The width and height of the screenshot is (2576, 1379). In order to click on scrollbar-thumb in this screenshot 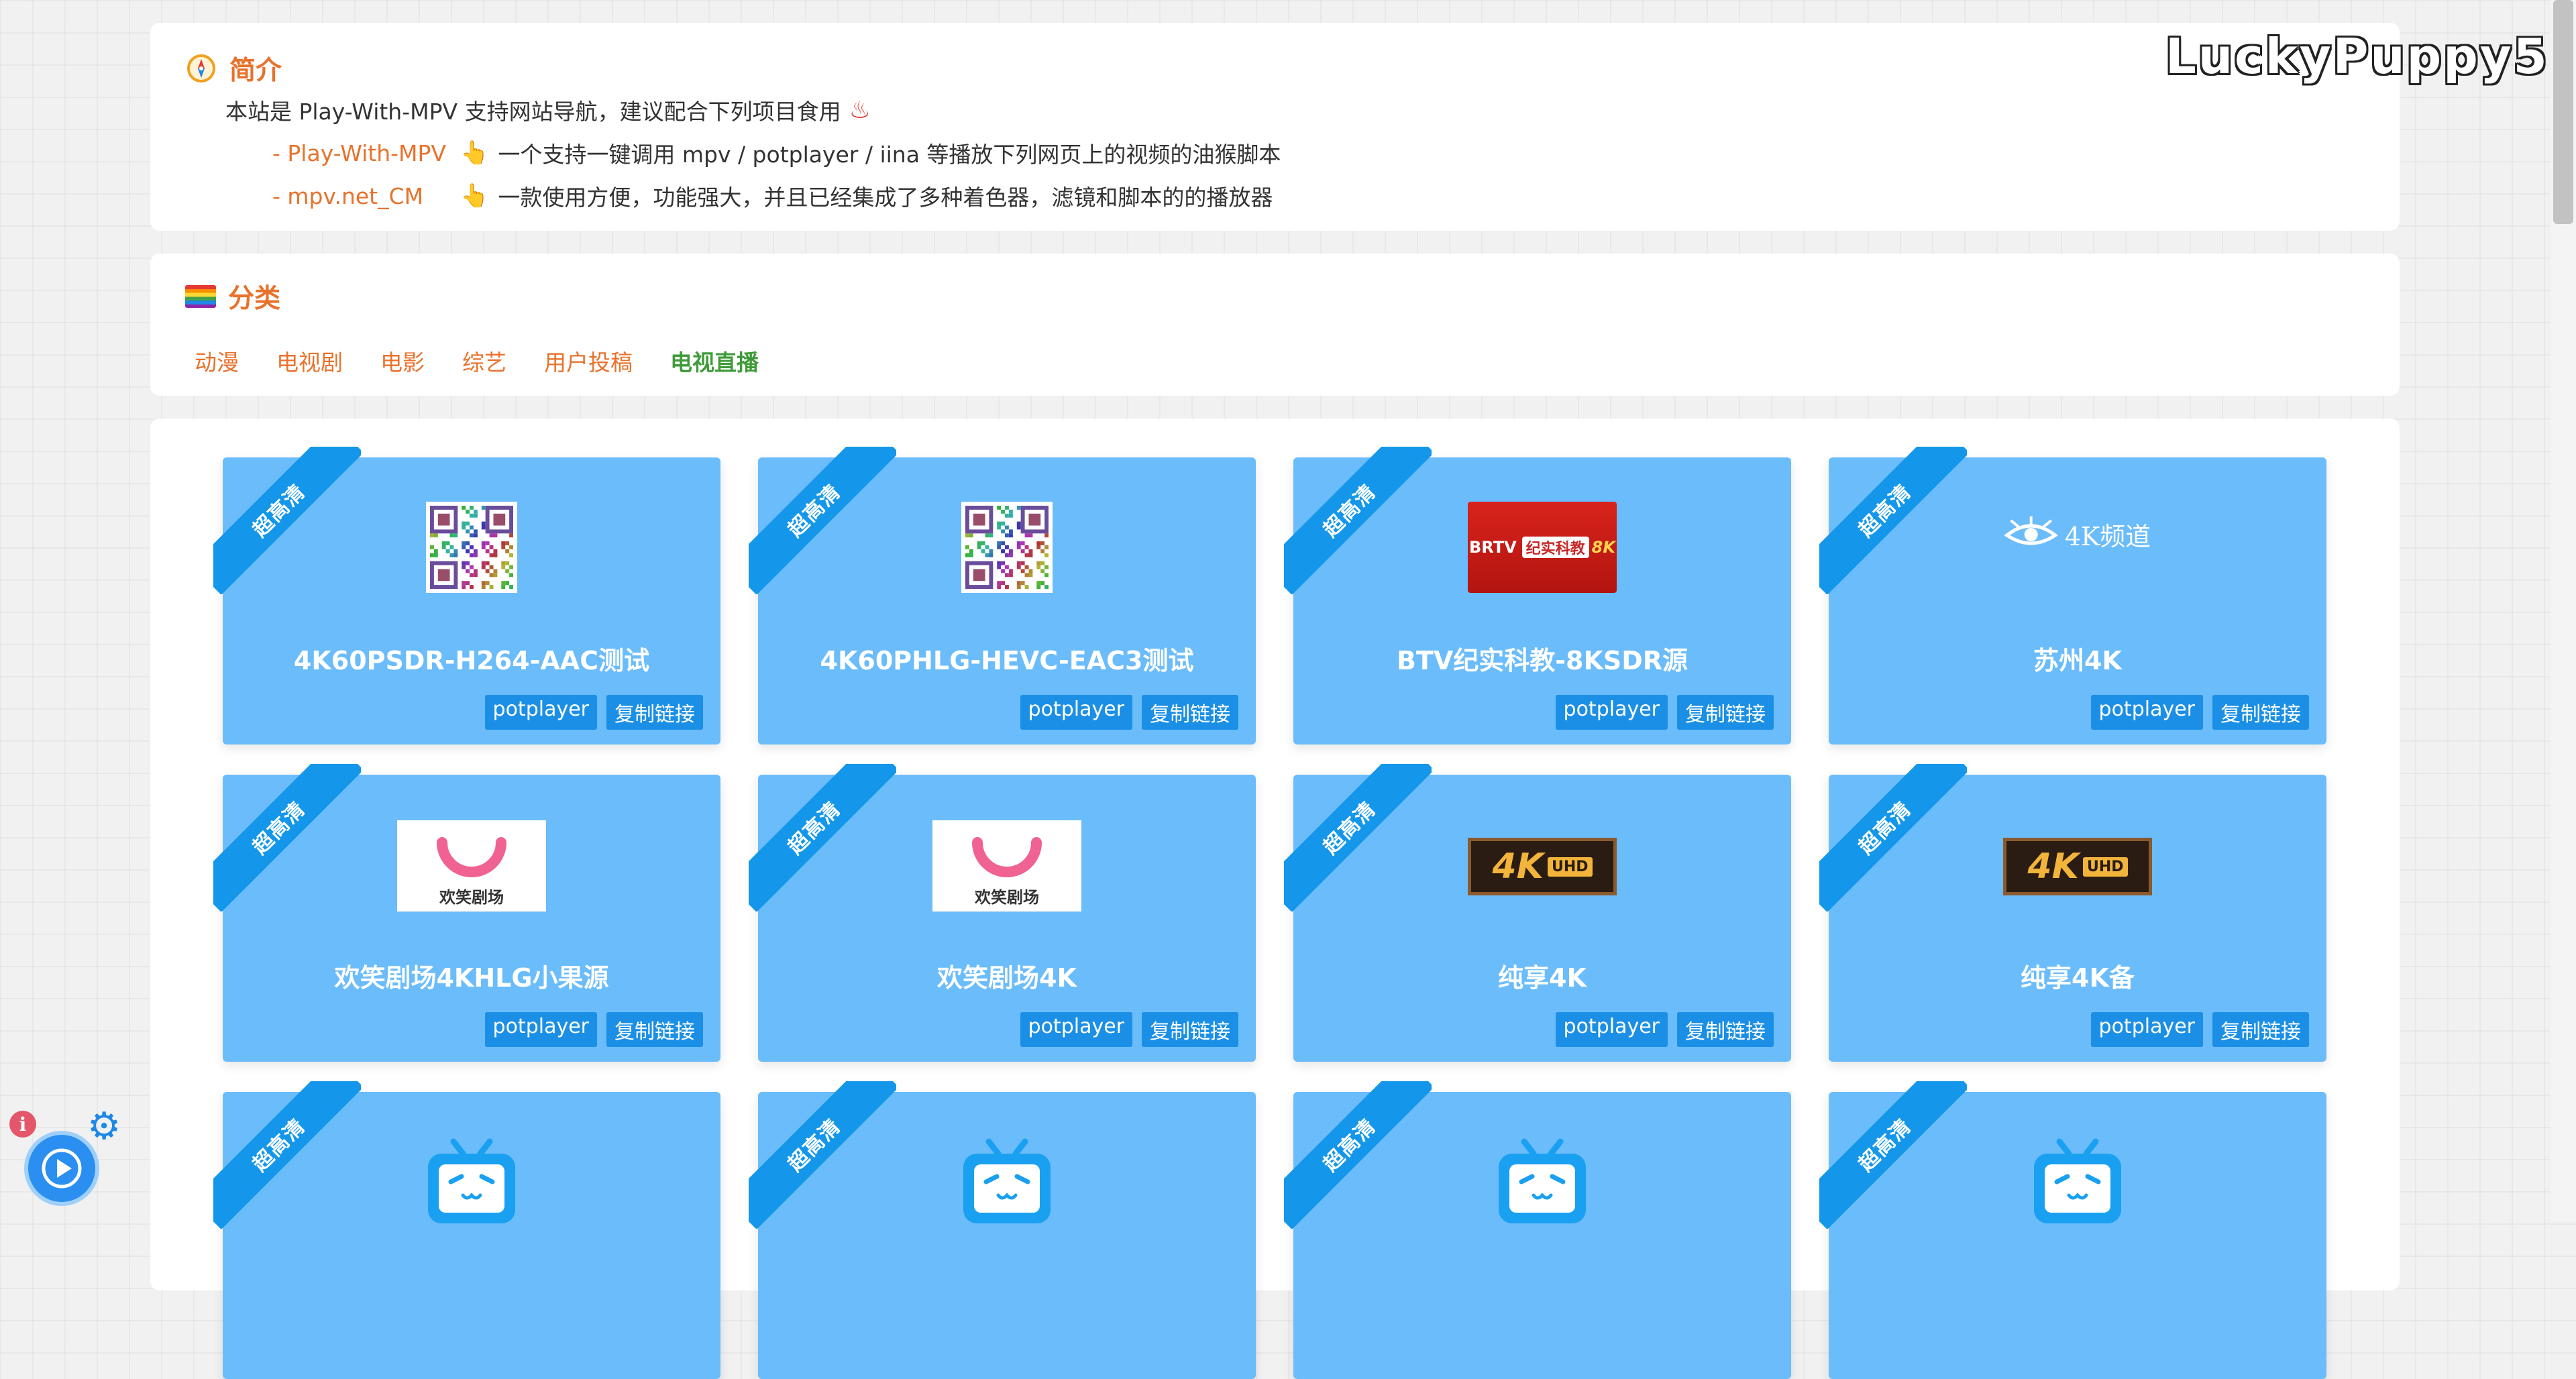, I will do `click(2563, 112)`.